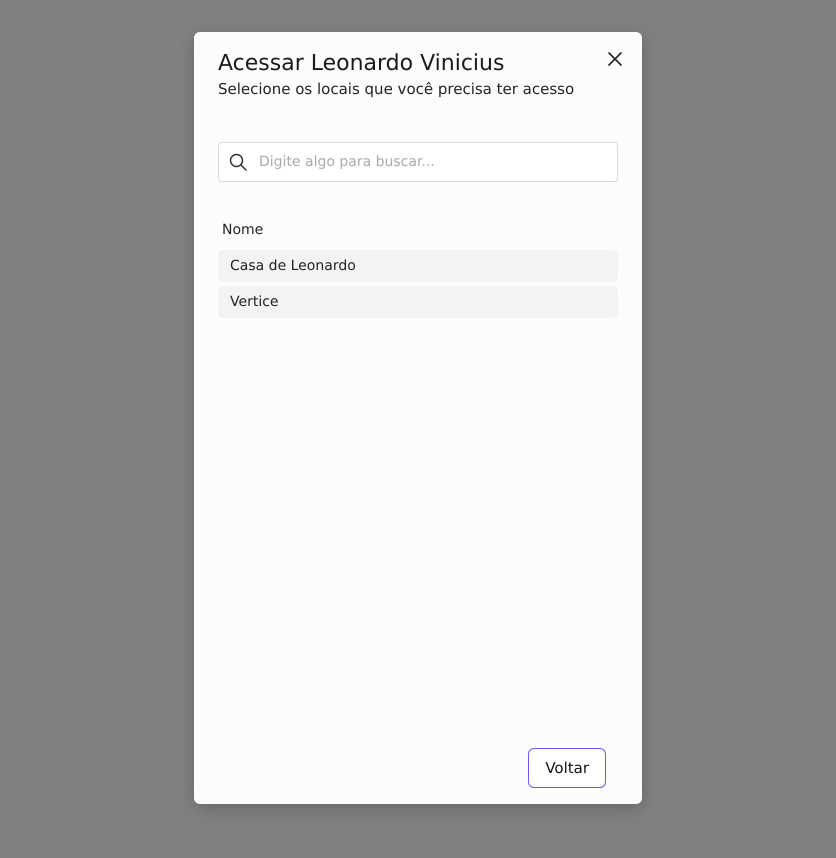 This screenshot has height=858, width=836. Describe the element at coordinates (243, 230) in the screenshot. I see `column-header: Nome` at that location.